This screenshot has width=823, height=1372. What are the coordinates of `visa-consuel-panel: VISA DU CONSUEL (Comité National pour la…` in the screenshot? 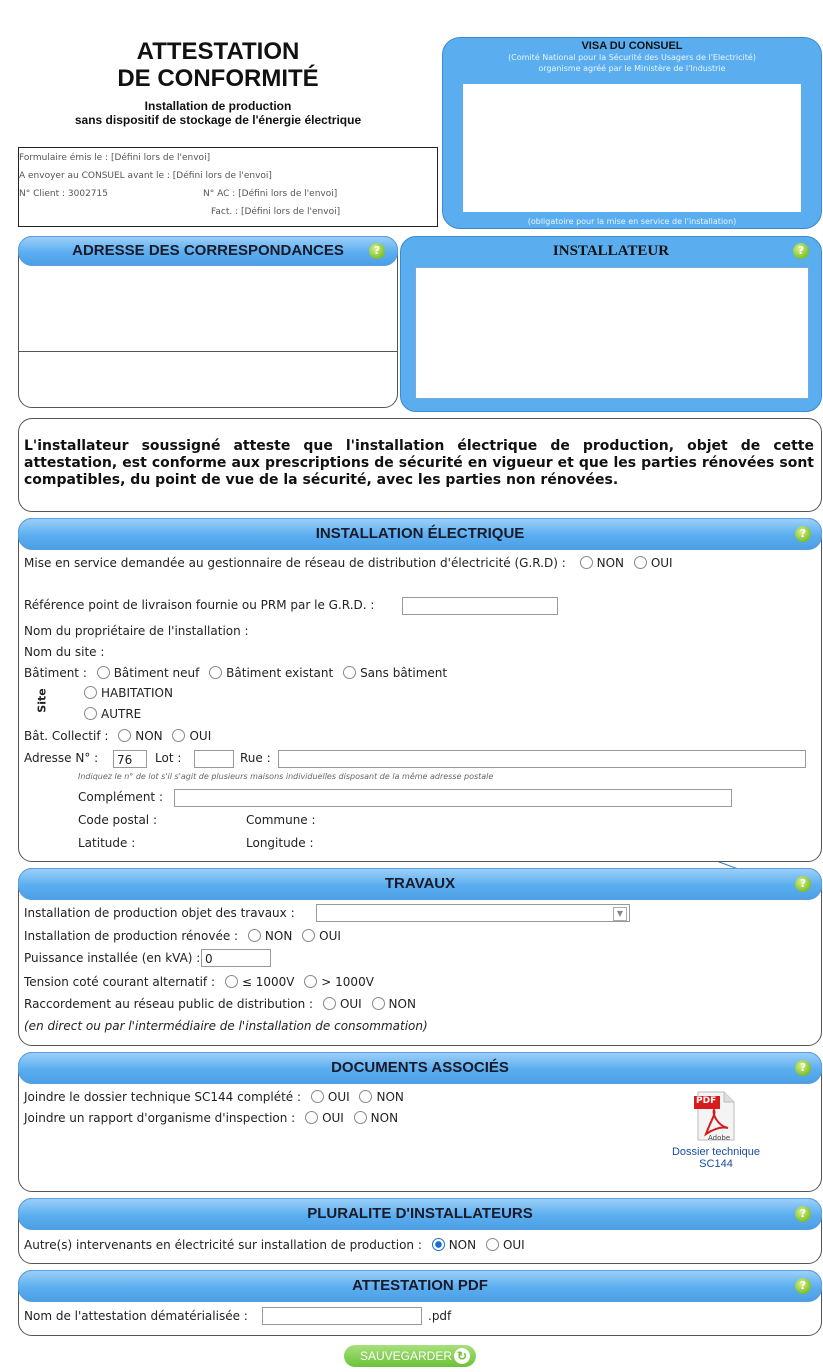 It's located at (632, 133).